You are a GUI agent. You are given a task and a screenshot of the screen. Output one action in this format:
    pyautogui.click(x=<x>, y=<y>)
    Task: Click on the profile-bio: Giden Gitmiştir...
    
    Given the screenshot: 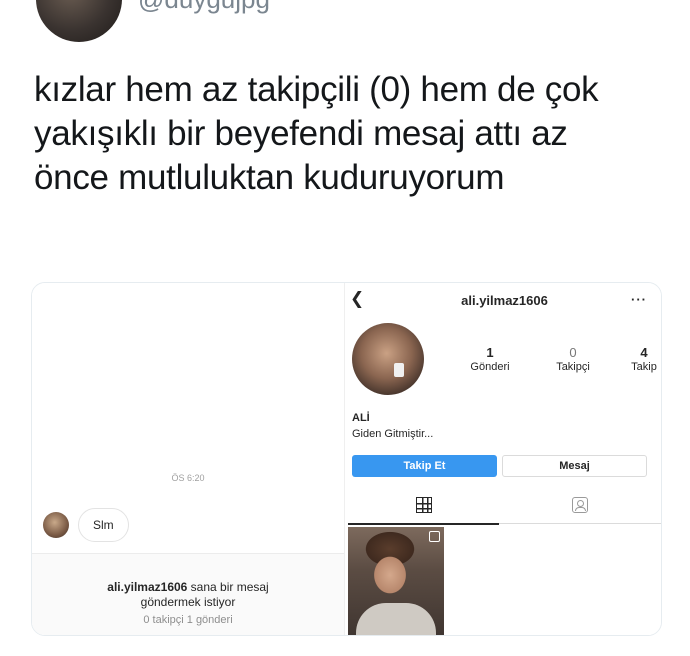 What is the action you would take?
    pyautogui.click(x=393, y=434)
    